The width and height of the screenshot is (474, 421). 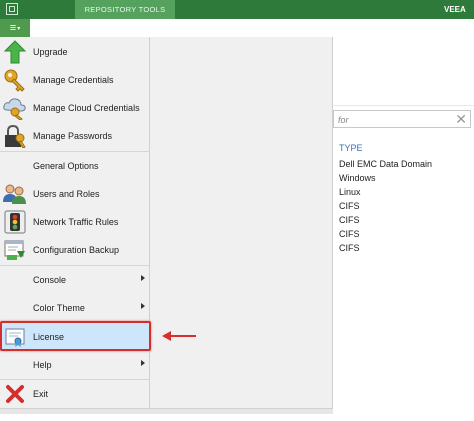 I want to click on search-input, so click(x=394, y=120).